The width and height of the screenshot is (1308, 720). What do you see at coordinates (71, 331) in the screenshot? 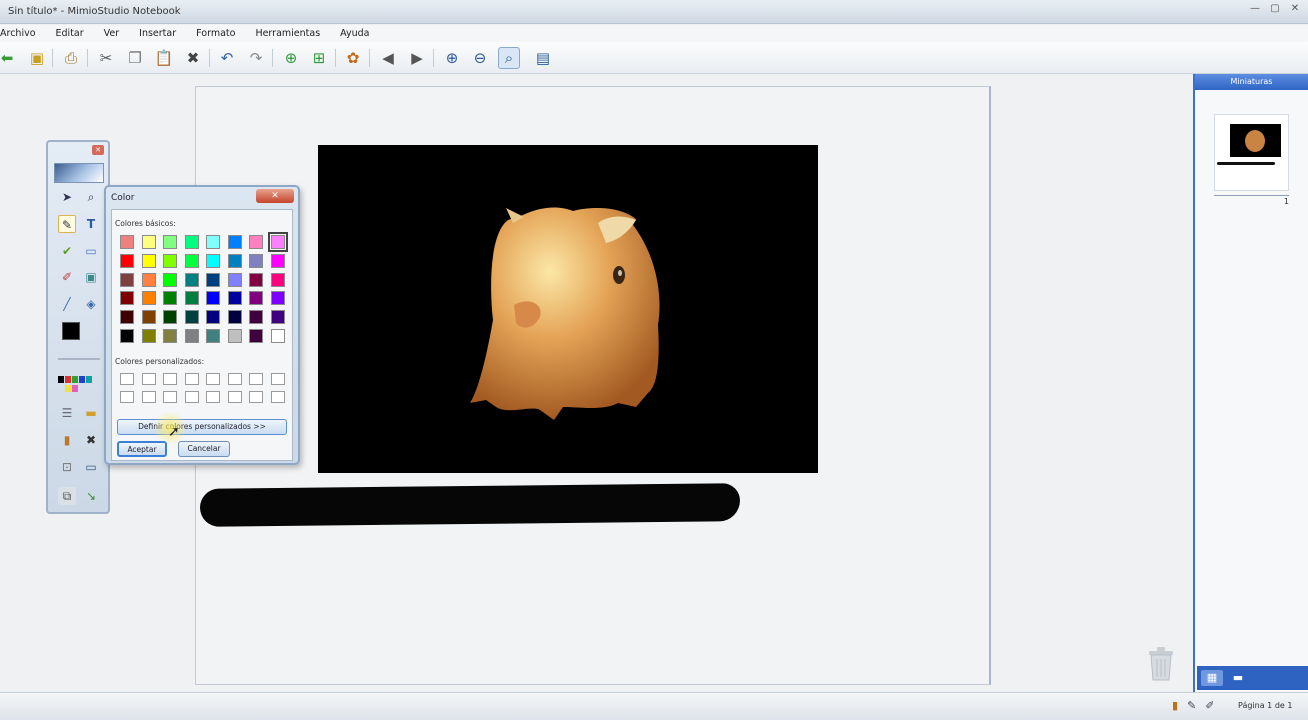
I see `current-color-swatch` at bounding box center [71, 331].